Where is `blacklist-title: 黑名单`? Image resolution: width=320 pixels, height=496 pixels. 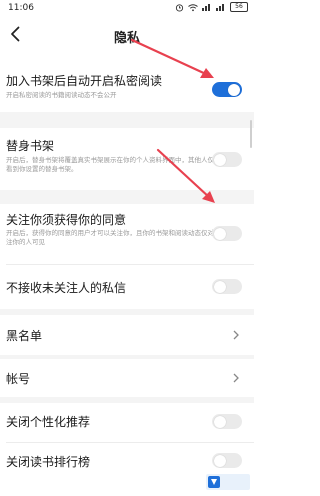
blacklist-title: 黑名单 is located at coordinates (24, 336).